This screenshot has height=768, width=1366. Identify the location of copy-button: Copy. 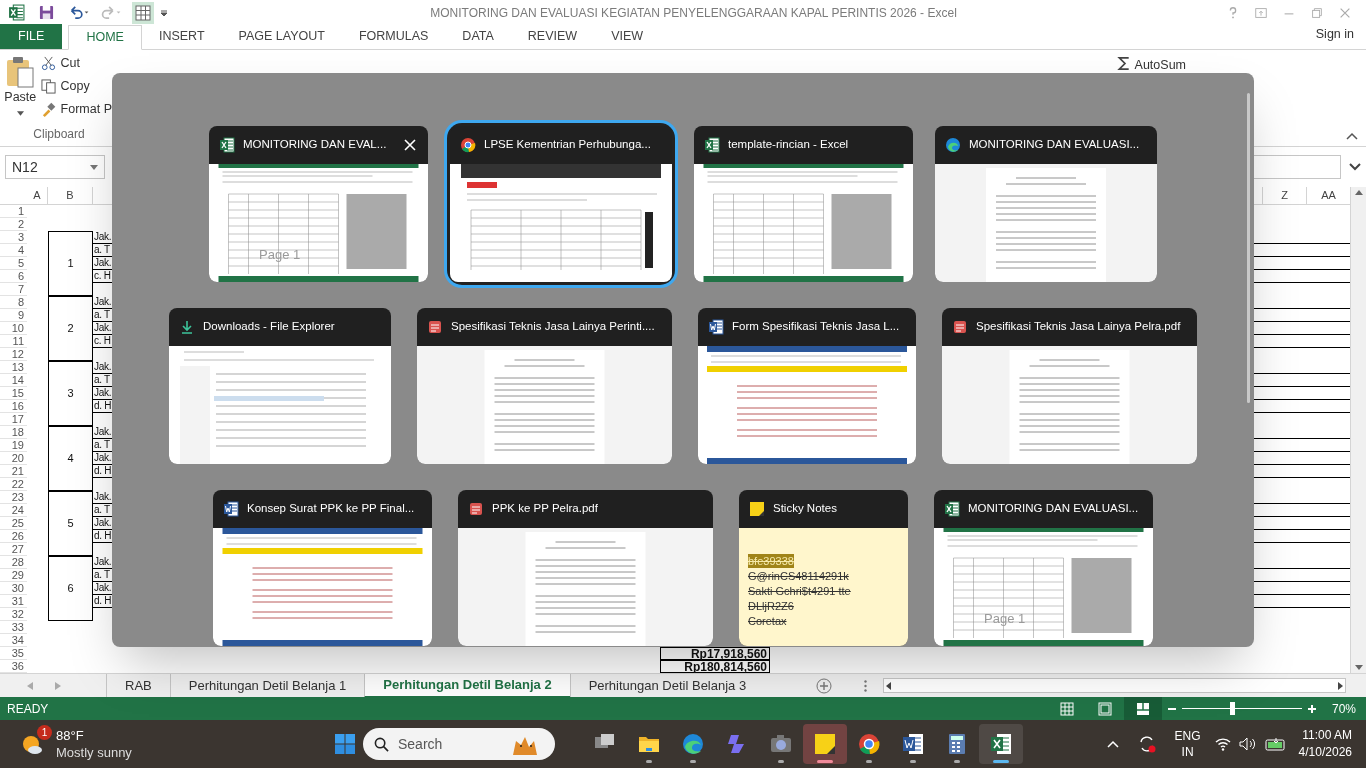
(76, 86).